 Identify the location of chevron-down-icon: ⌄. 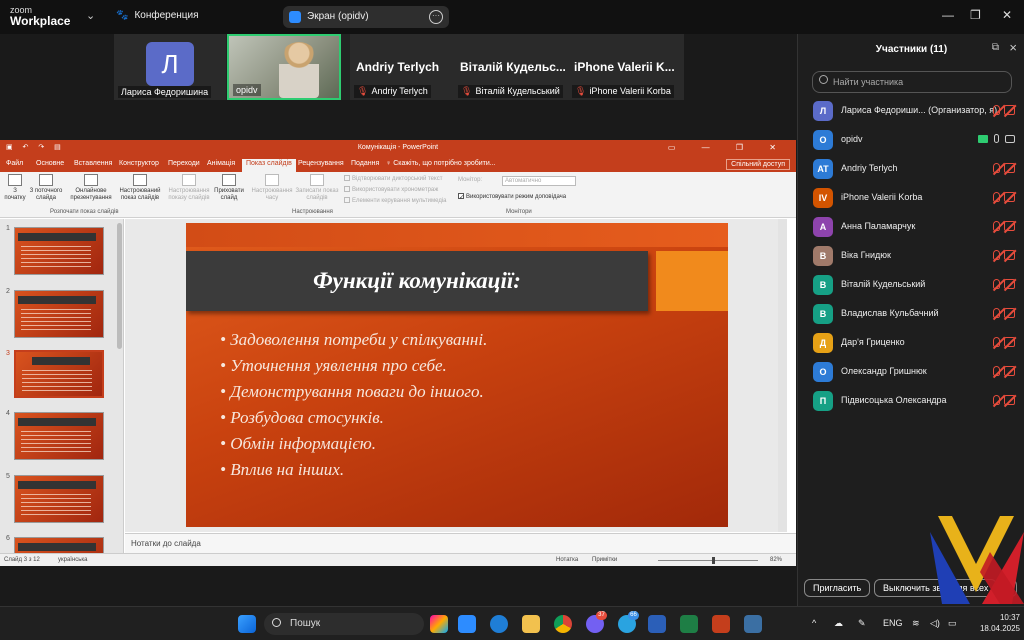
(90, 15).